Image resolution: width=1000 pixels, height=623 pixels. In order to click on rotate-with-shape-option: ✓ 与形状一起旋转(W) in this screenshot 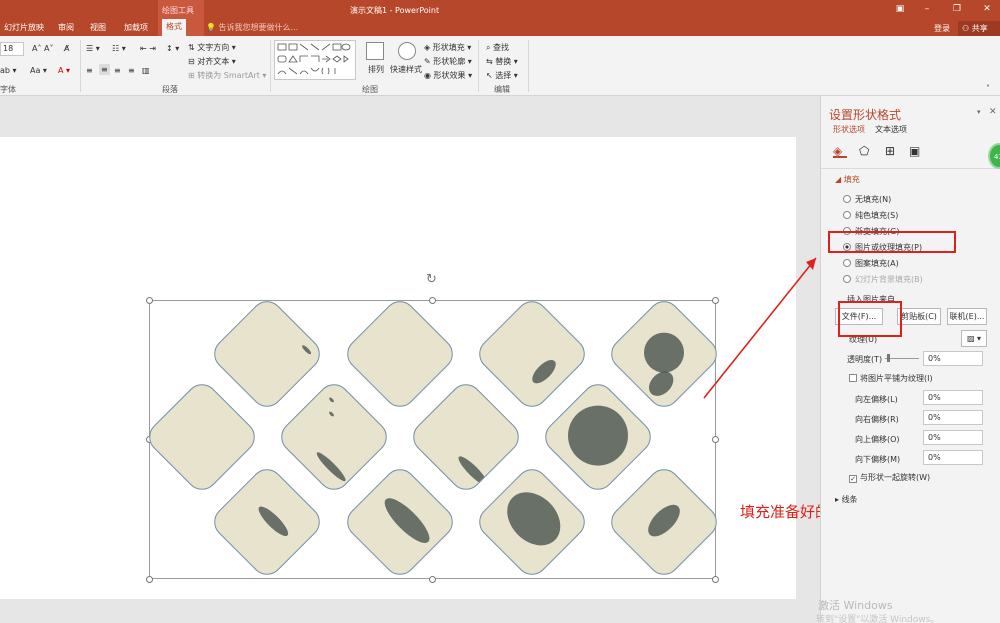, I will do `click(889, 477)`.